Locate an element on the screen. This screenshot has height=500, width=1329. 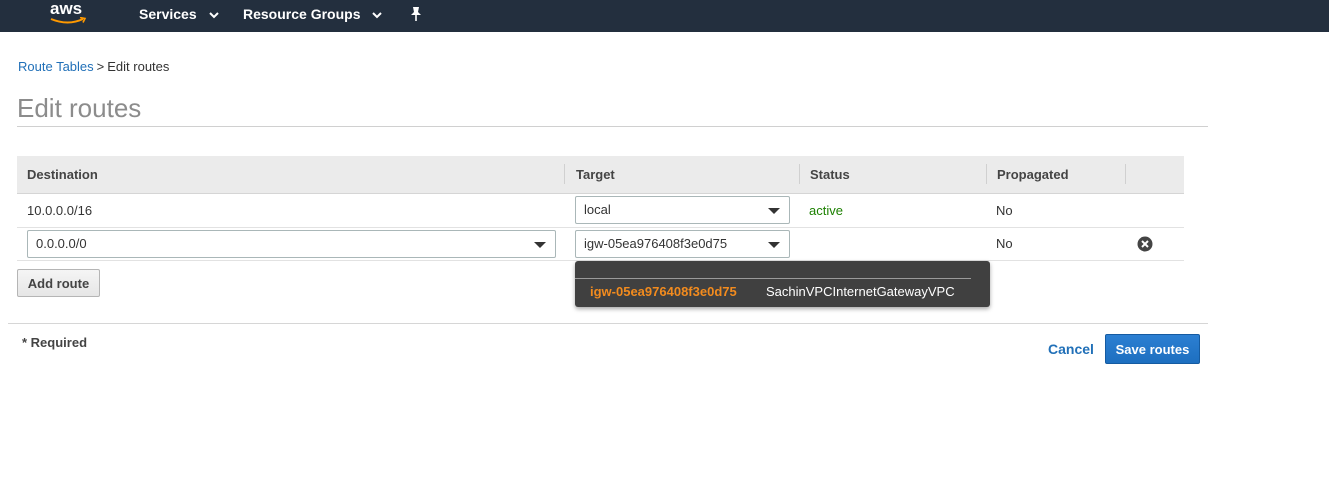
column-header-status: Status is located at coordinates (830, 174).